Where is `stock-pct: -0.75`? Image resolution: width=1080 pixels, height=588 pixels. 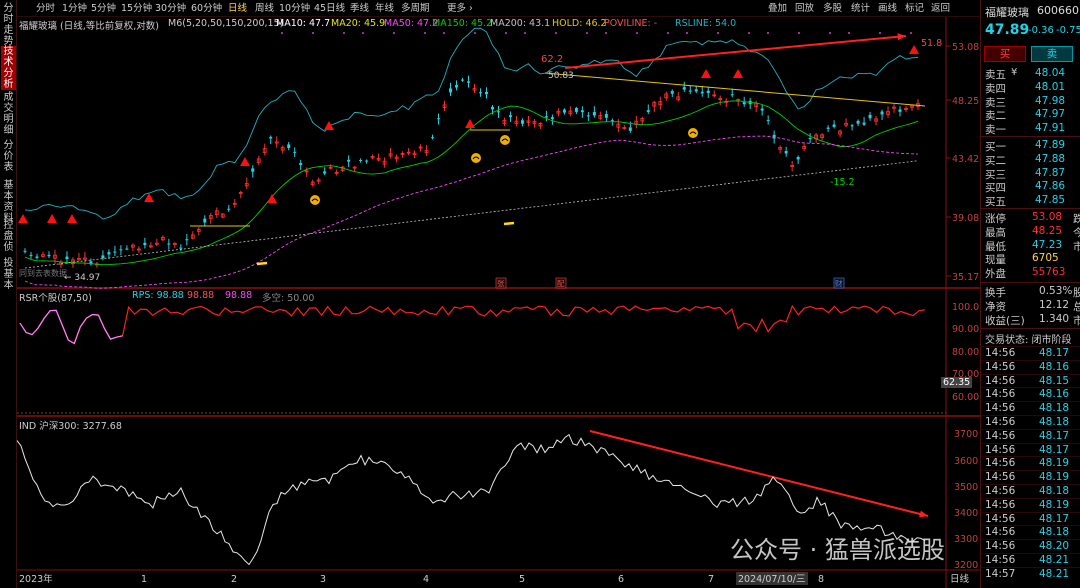 stock-pct: -0.75 is located at coordinates (1068, 30).